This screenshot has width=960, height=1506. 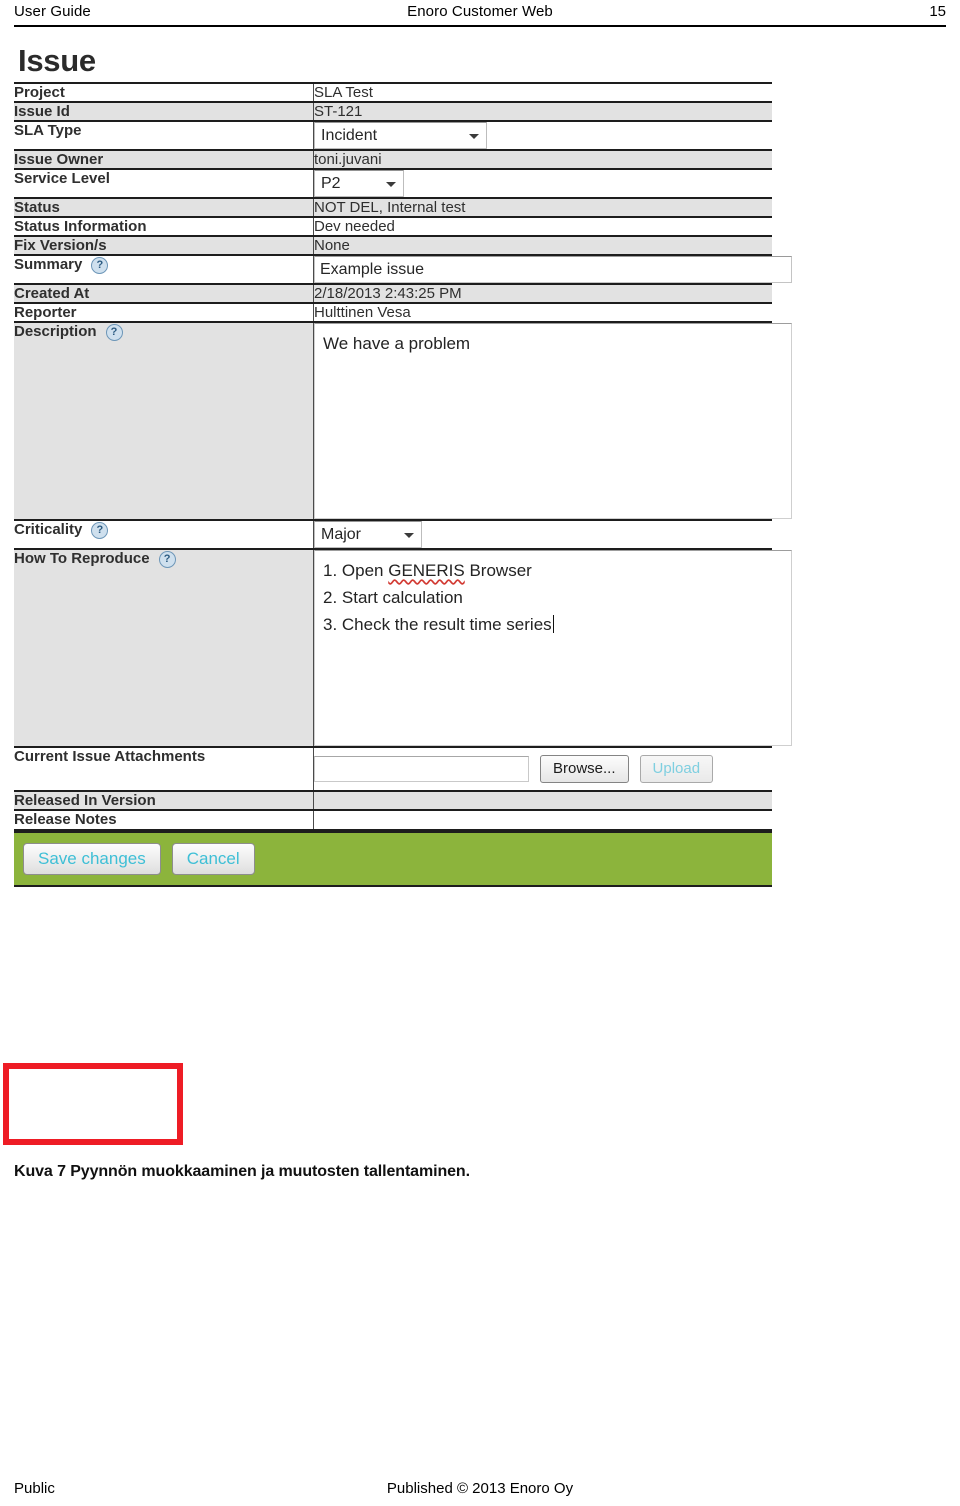 I want to click on annotation-highlight-box, so click(x=93, y=1104).